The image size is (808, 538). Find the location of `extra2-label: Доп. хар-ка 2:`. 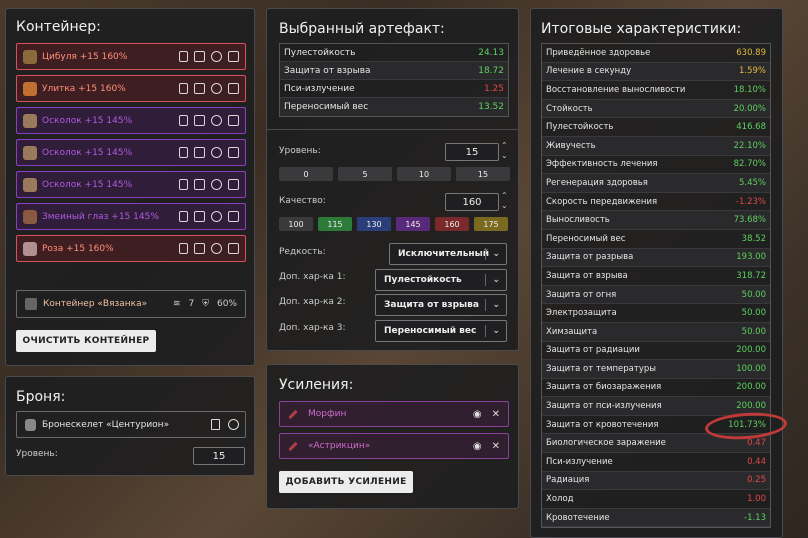

extra2-label: Доп. хар-ка 2: is located at coordinates (312, 302).